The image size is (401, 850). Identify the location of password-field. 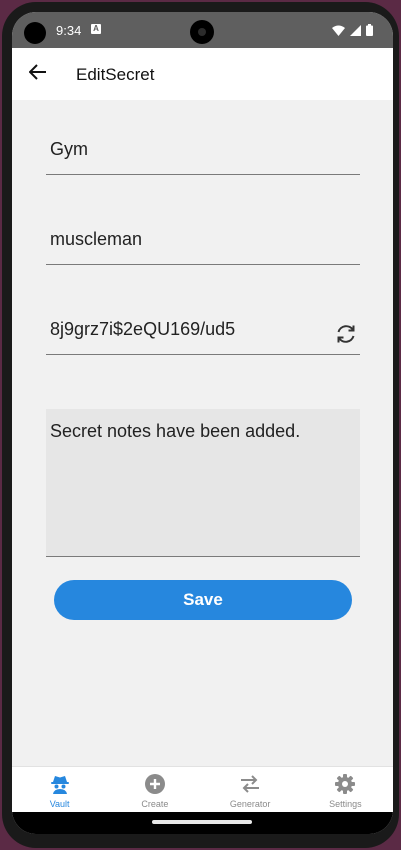
(203, 329).